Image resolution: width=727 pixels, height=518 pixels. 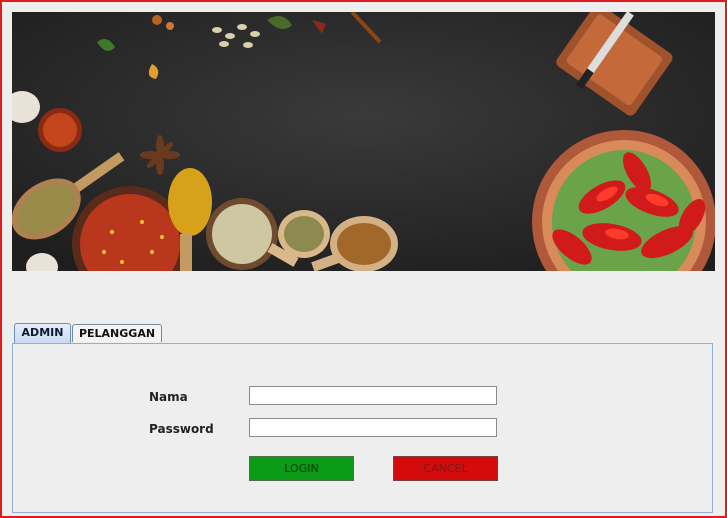 I want to click on login-button: LOGIN, so click(x=301, y=468).